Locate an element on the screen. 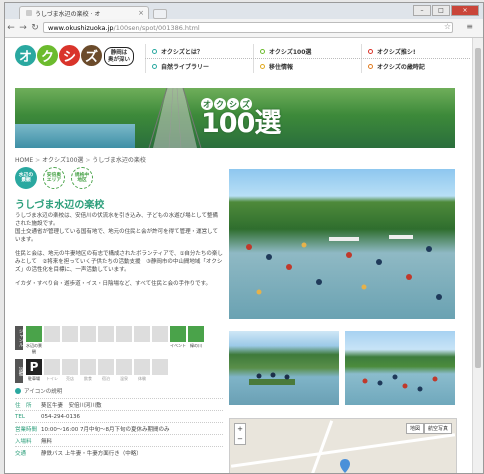  facility-icon is located at coordinates (160, 367).